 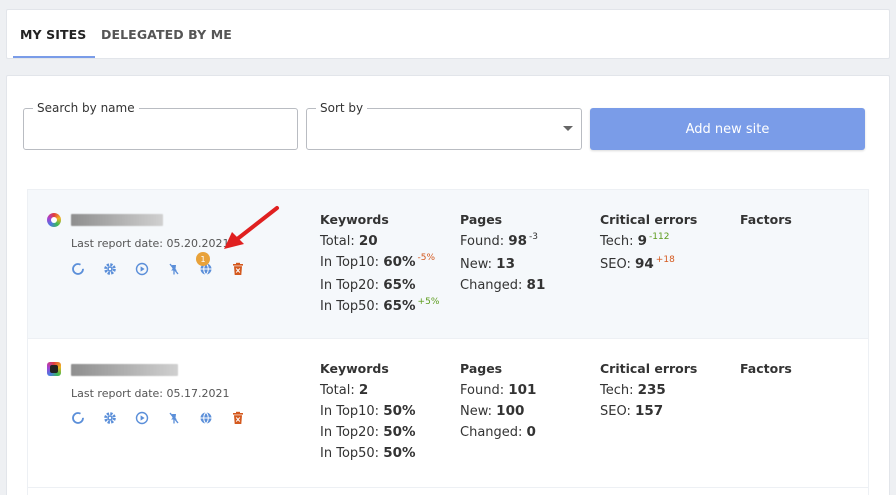 I want to click on sort-label: Sort by, so click(x=342, y=108).